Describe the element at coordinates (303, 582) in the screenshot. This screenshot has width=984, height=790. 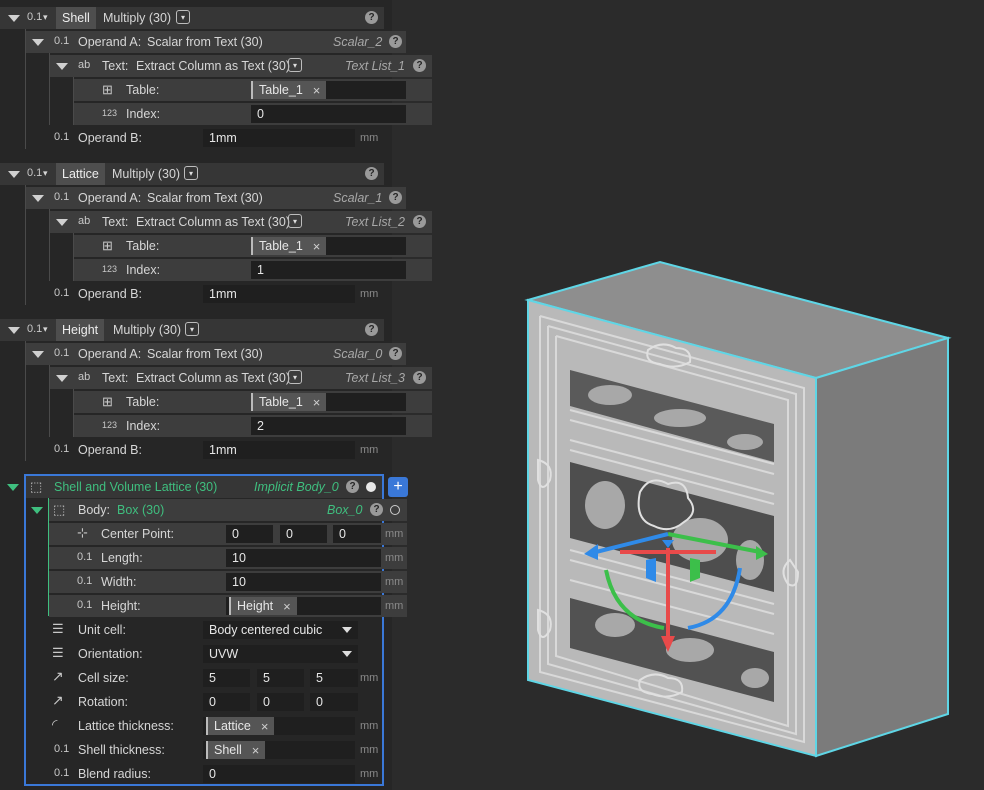
I see `width-field: 10` at that location.